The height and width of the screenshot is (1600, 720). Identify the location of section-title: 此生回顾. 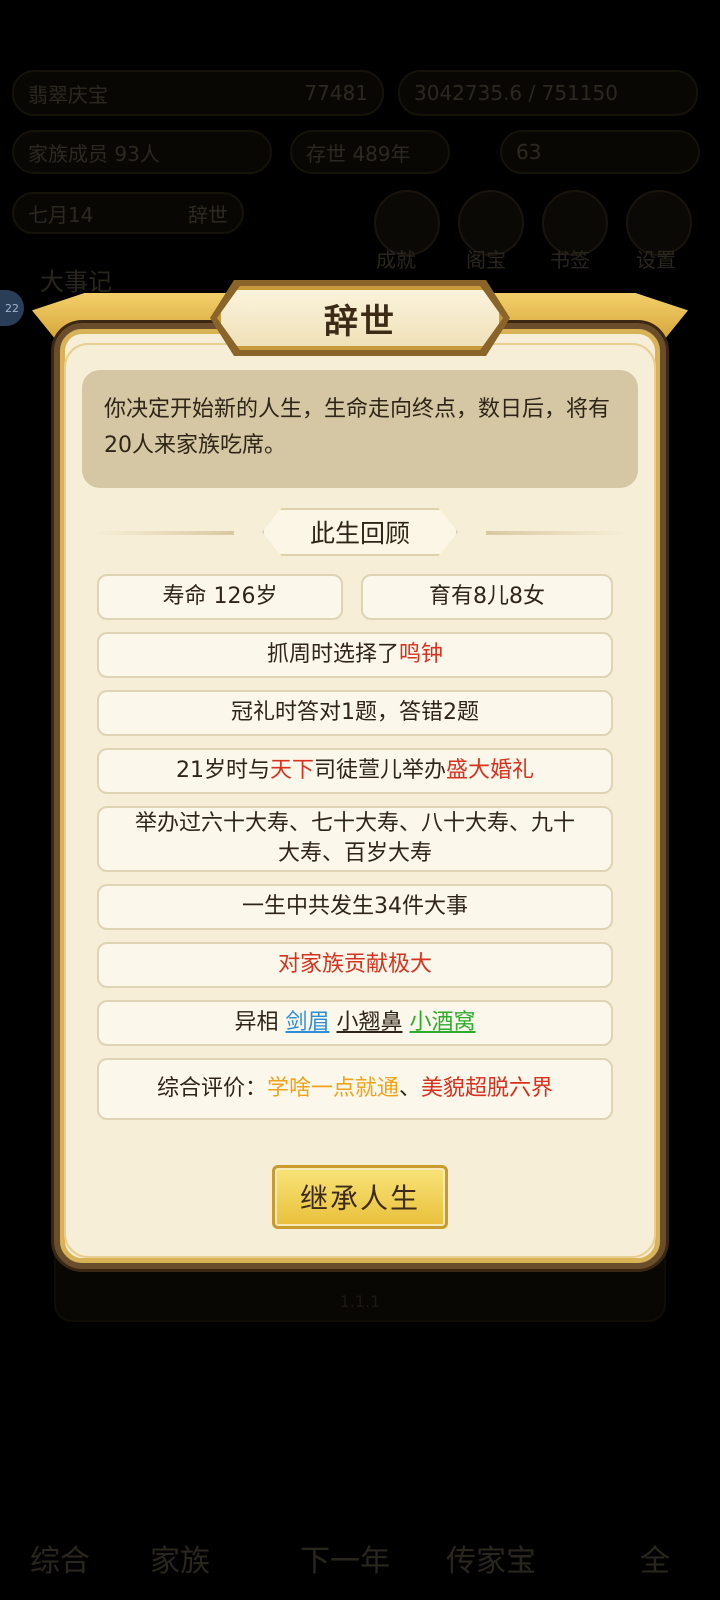
(360, 532).